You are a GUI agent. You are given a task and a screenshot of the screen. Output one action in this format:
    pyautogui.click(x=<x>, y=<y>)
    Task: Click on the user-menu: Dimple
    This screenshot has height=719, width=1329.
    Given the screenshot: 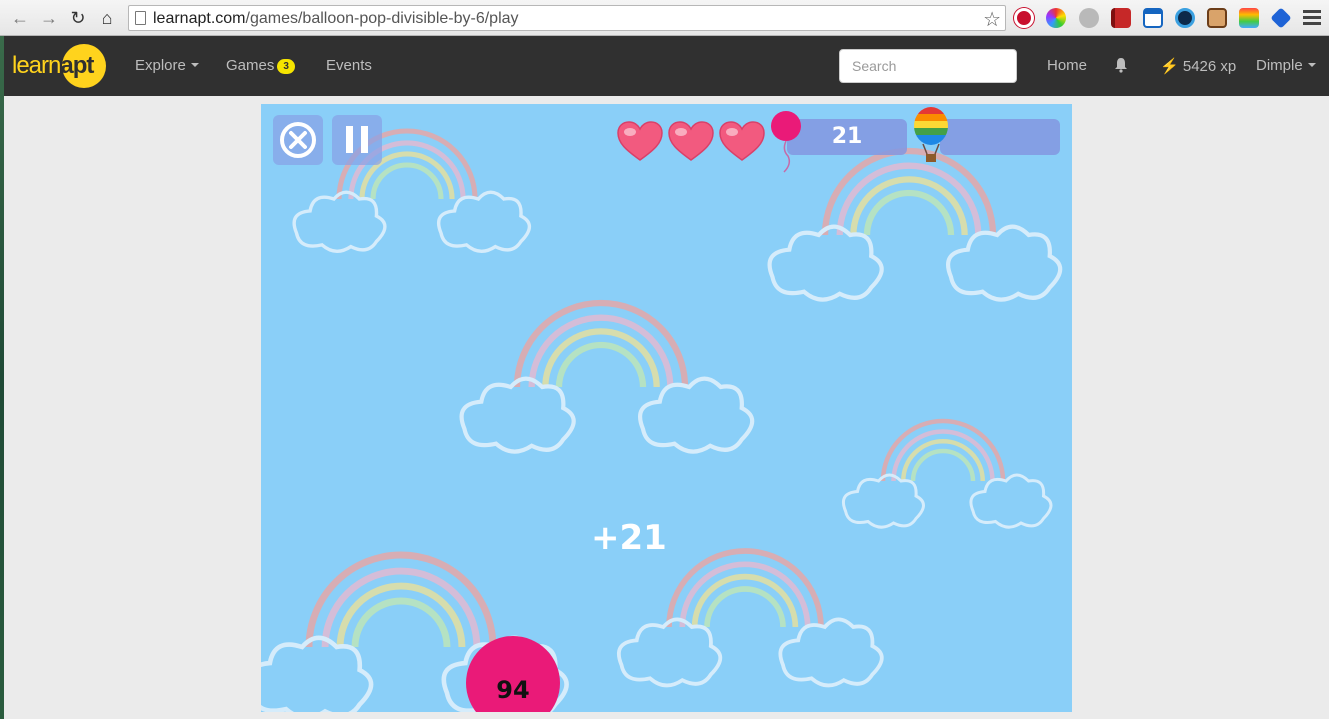 What is the action you would take?
    pyautogui.click(x=1286, y=65)
    